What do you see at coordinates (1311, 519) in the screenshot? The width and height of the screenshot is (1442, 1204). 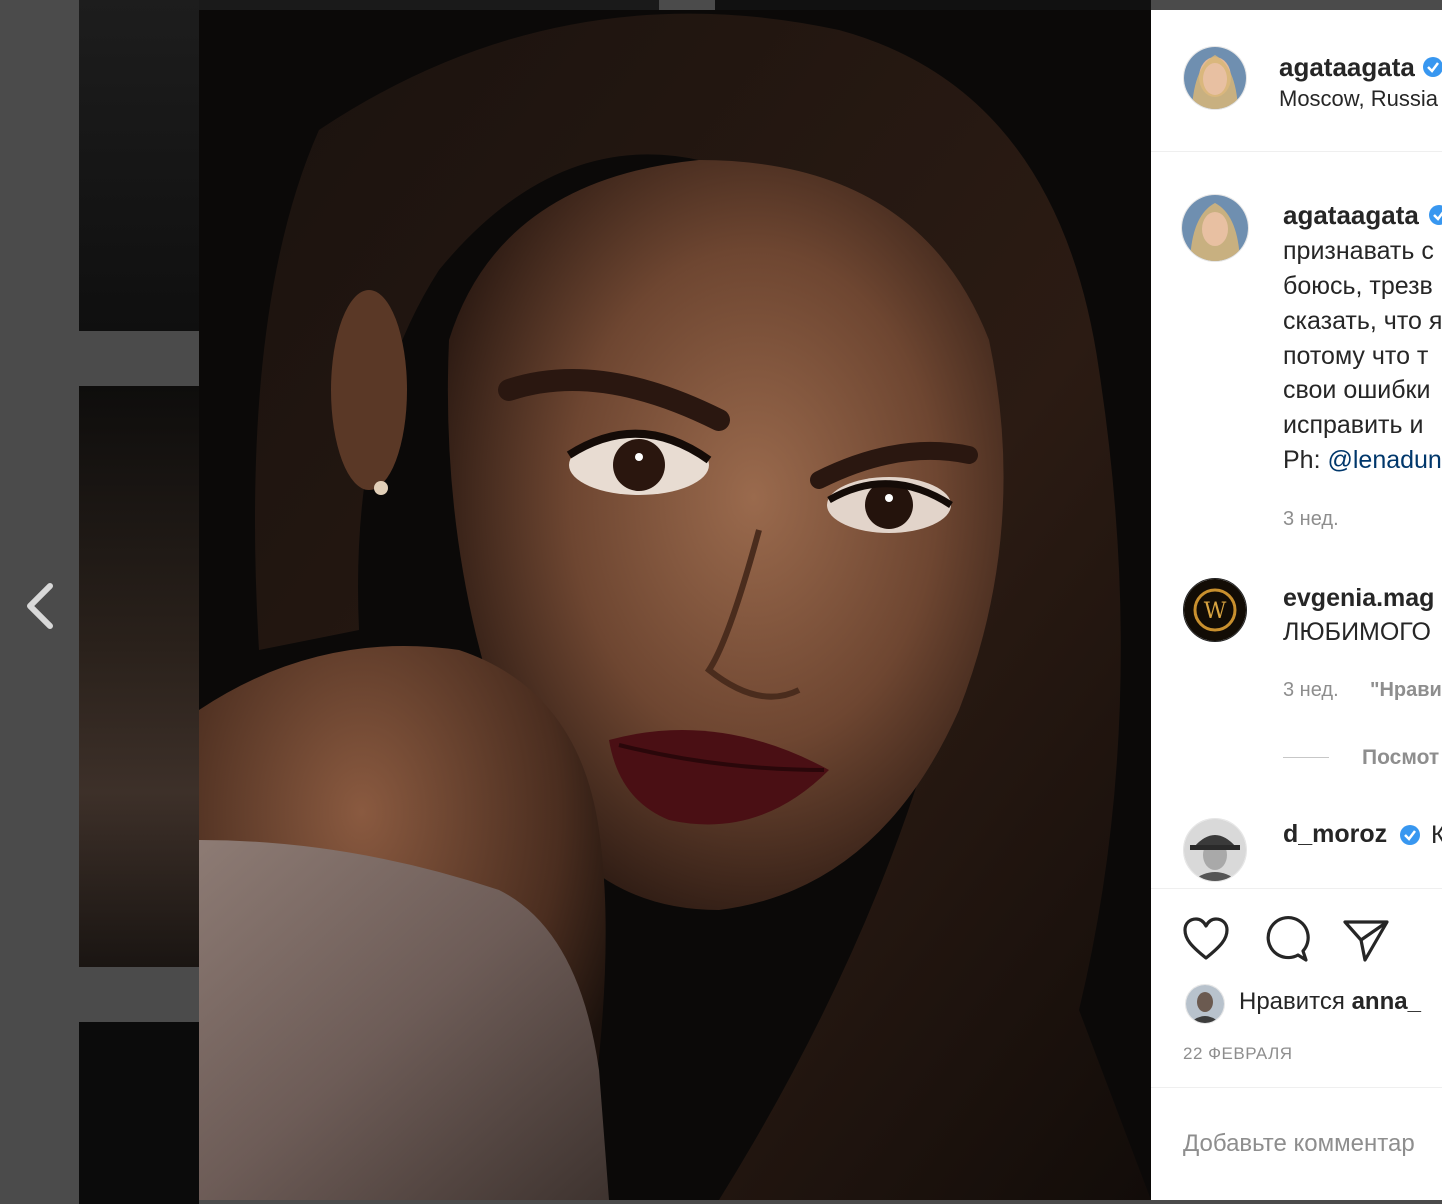 I see `caption-timestamp: 3 нед.` at bounding box center [1311, 519].